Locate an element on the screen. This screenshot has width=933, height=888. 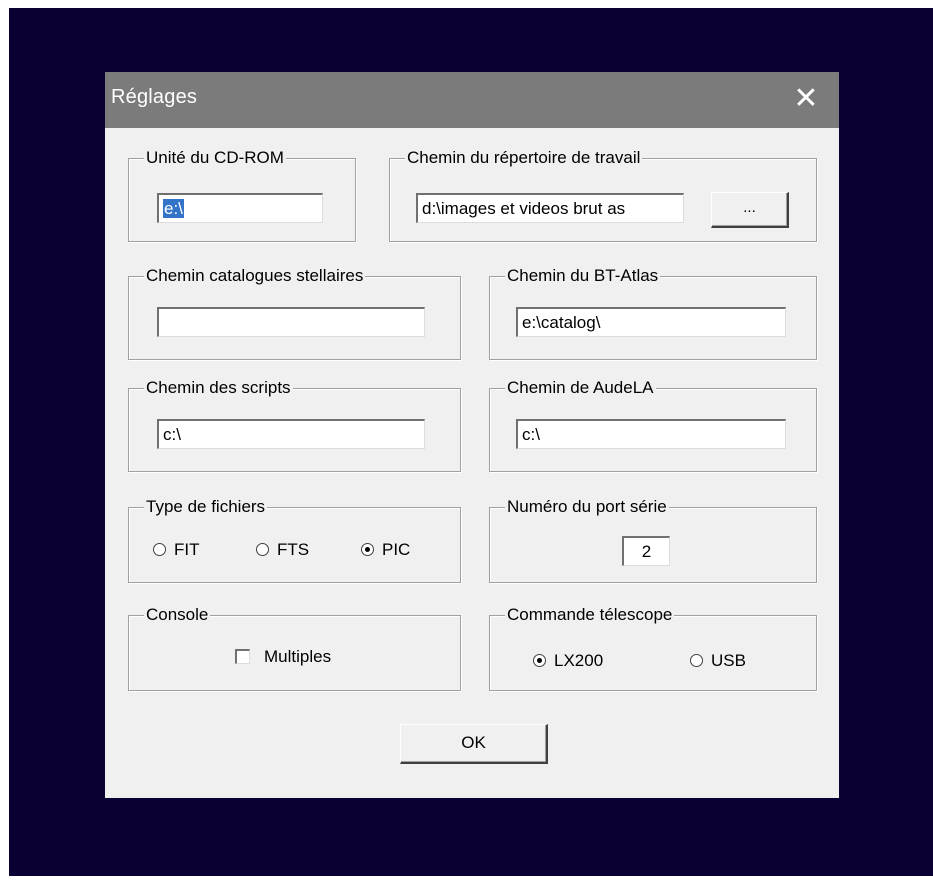
filetype-label: Type de fichiers is located at coordinates (206, 507).